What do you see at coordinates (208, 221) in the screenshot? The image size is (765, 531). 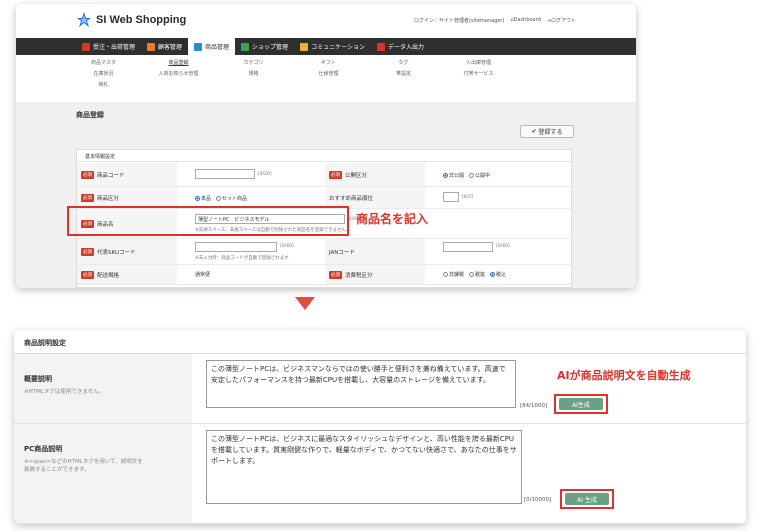 I see `product-name-highlight` at bounding box center [208, 221].